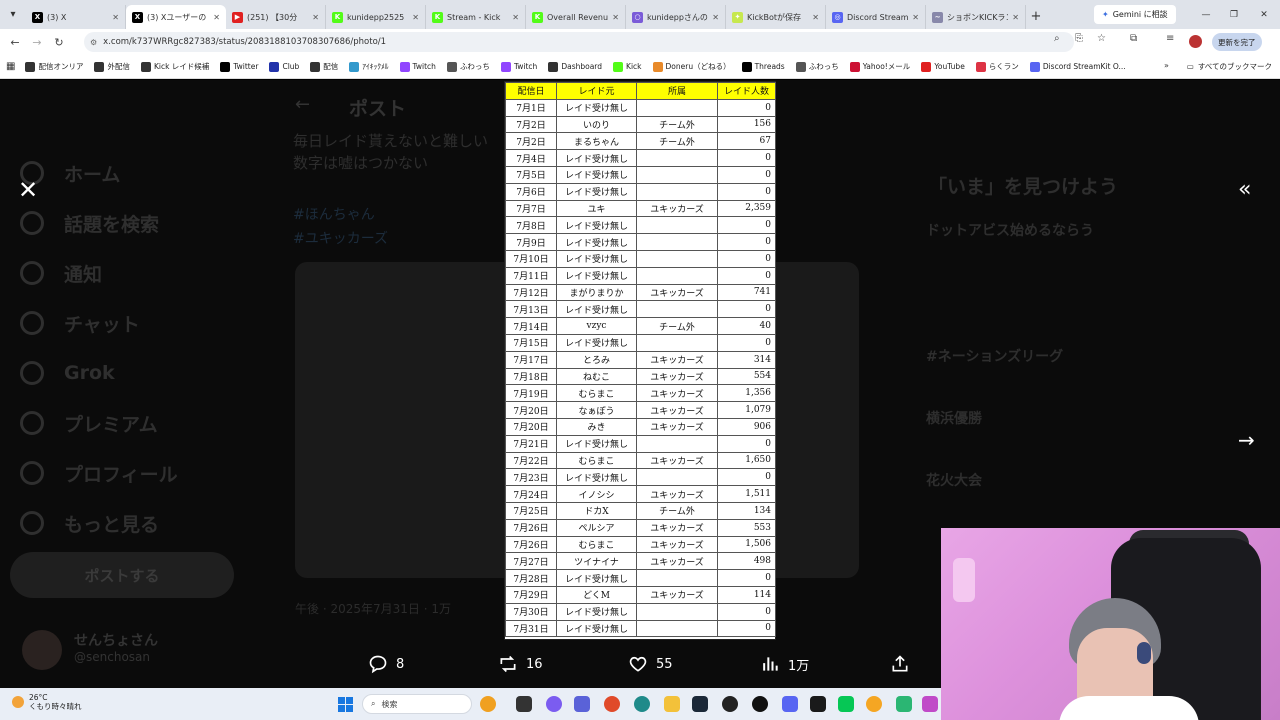 This screenshot has height=720, width=1280. Describe the element at coordinates (640, 544) in the screenshot. I see `table-row: 7月26日 むらまこ ユキッカーズ 1,506` at that location.